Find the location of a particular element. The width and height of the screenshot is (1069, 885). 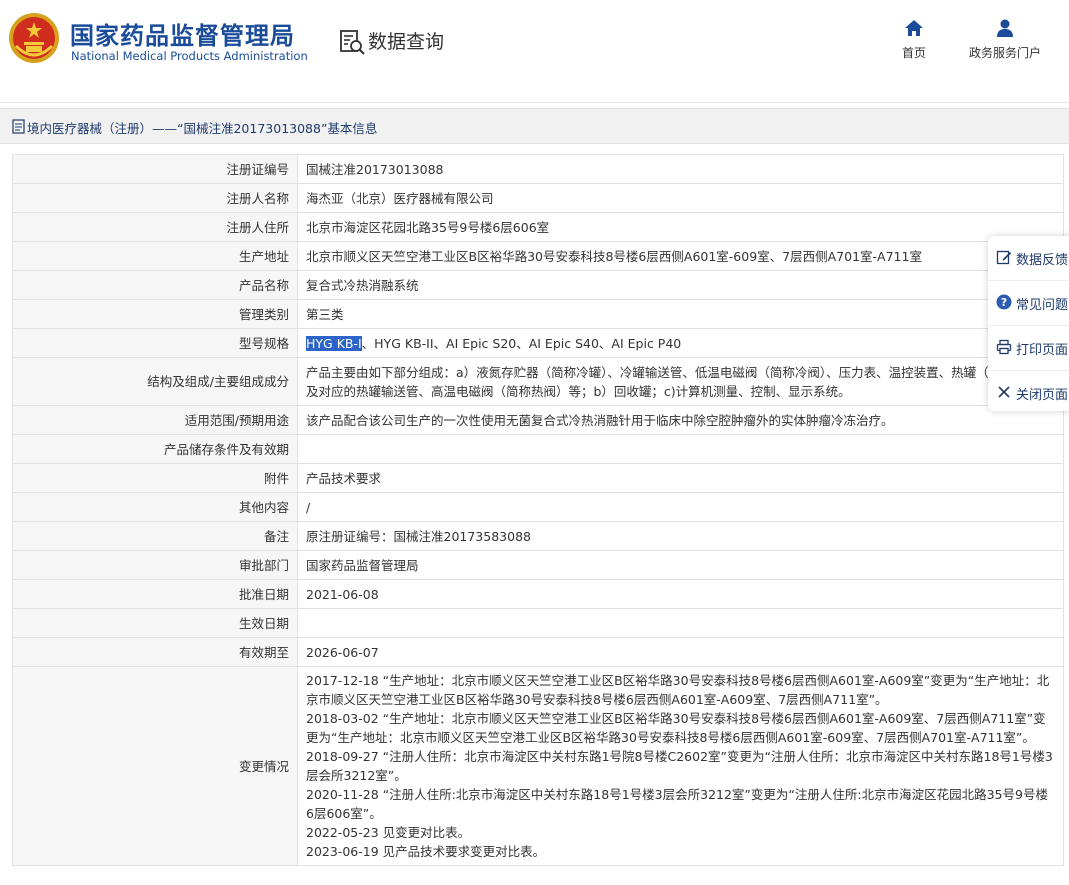

table-row: 生效日期 is located at coordinates (538, 623).